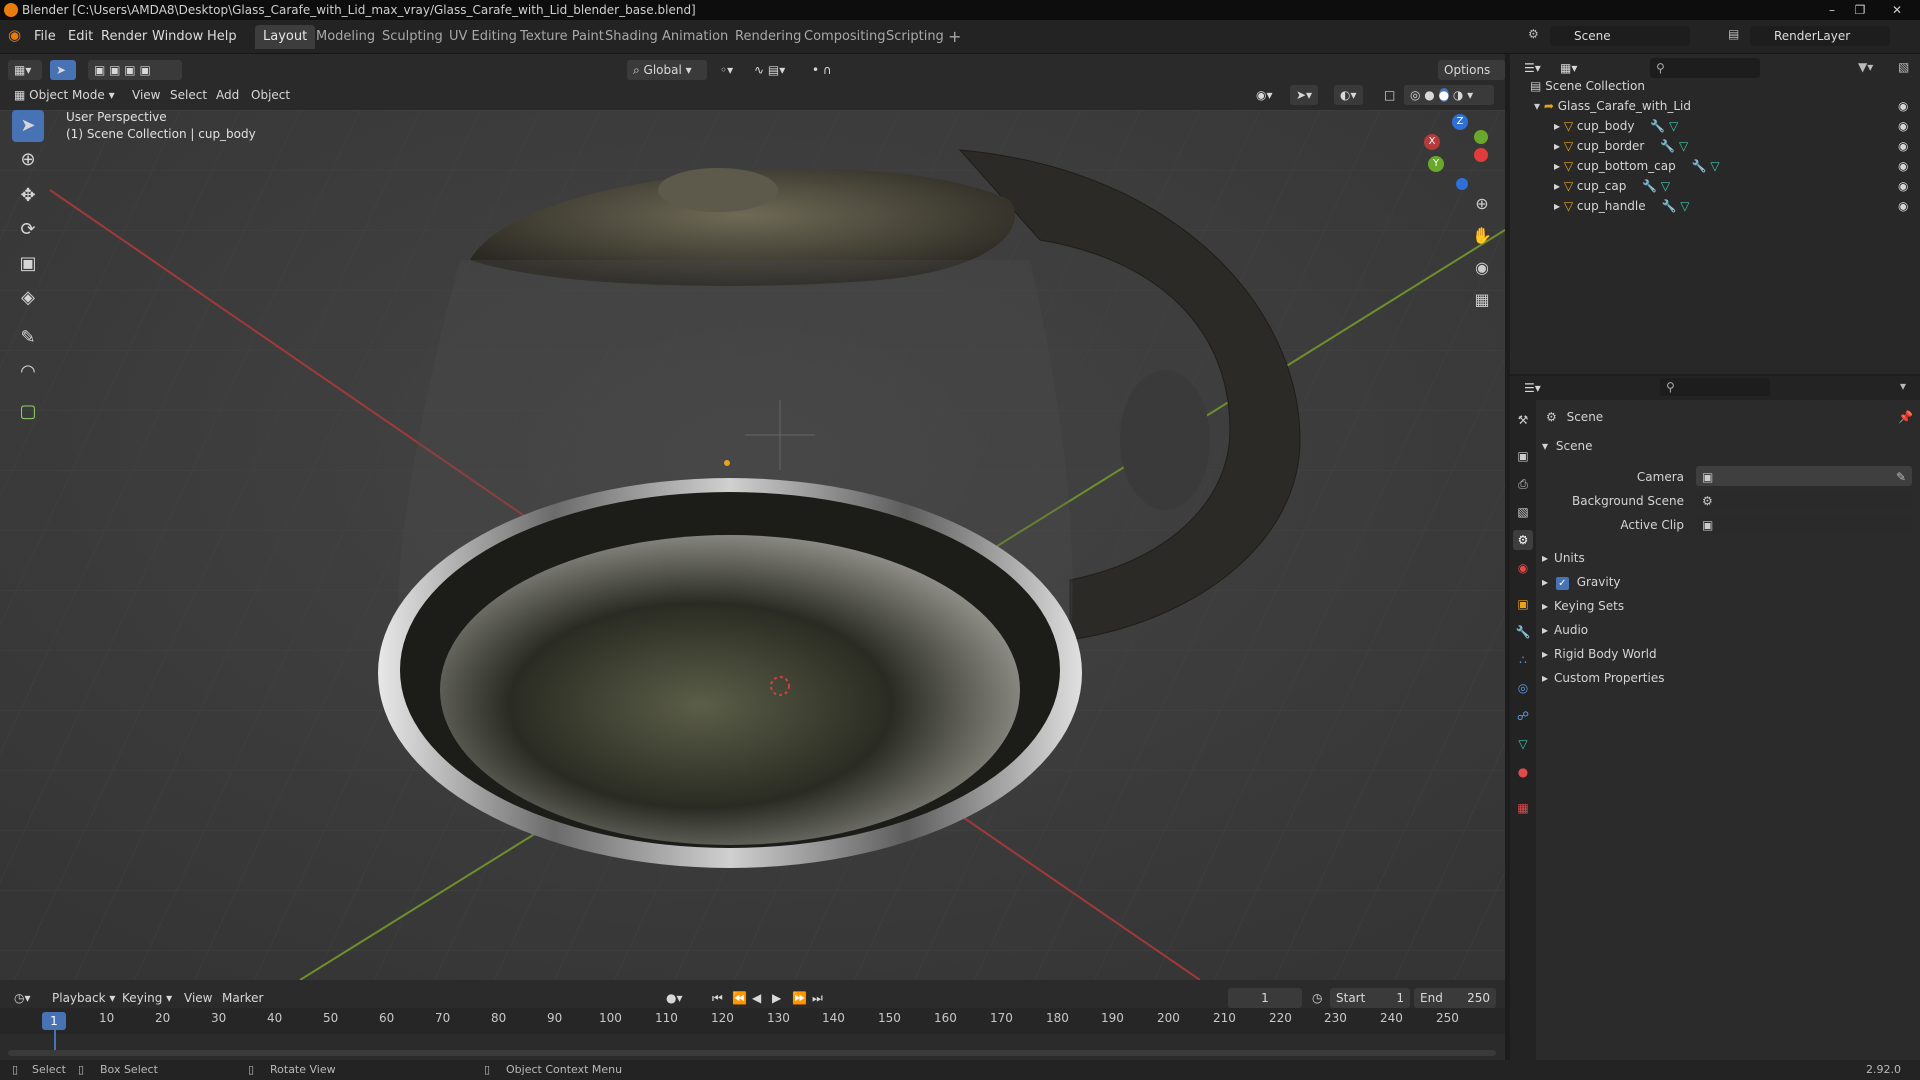 The image size is (1920, 1080). What do you see at coordinates (674, 998) in the screenshot?
I see `record-keyframe-icon: ●▾` at bounding box center [674, 998].